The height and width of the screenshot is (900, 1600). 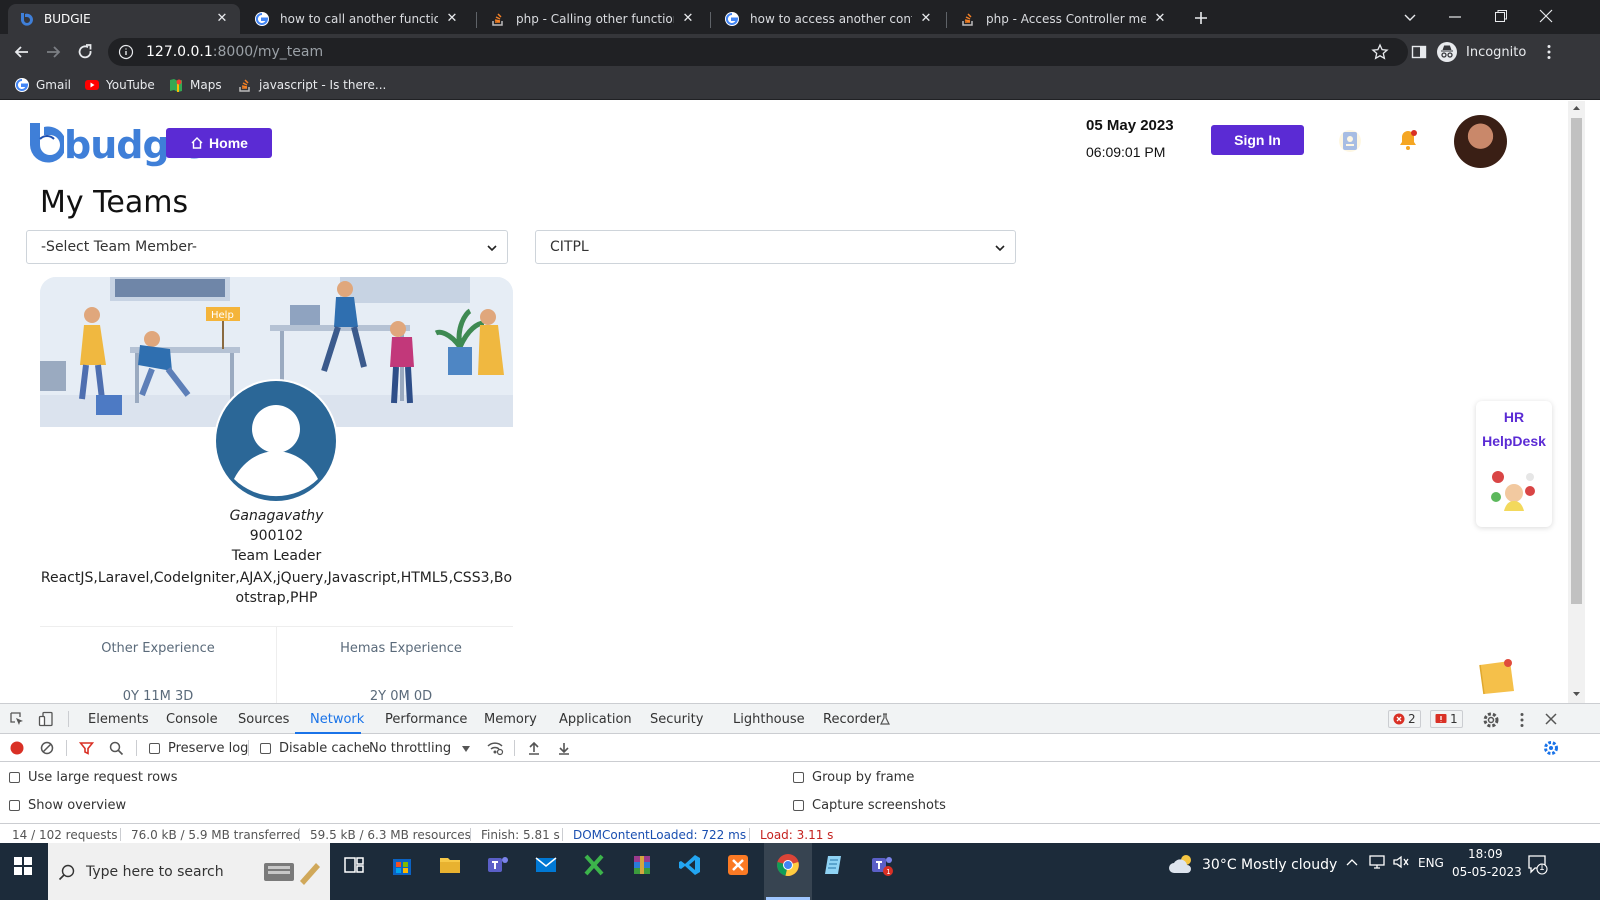 I want to click on tab-search-chevron-icon, so click(x=1410, y=17).